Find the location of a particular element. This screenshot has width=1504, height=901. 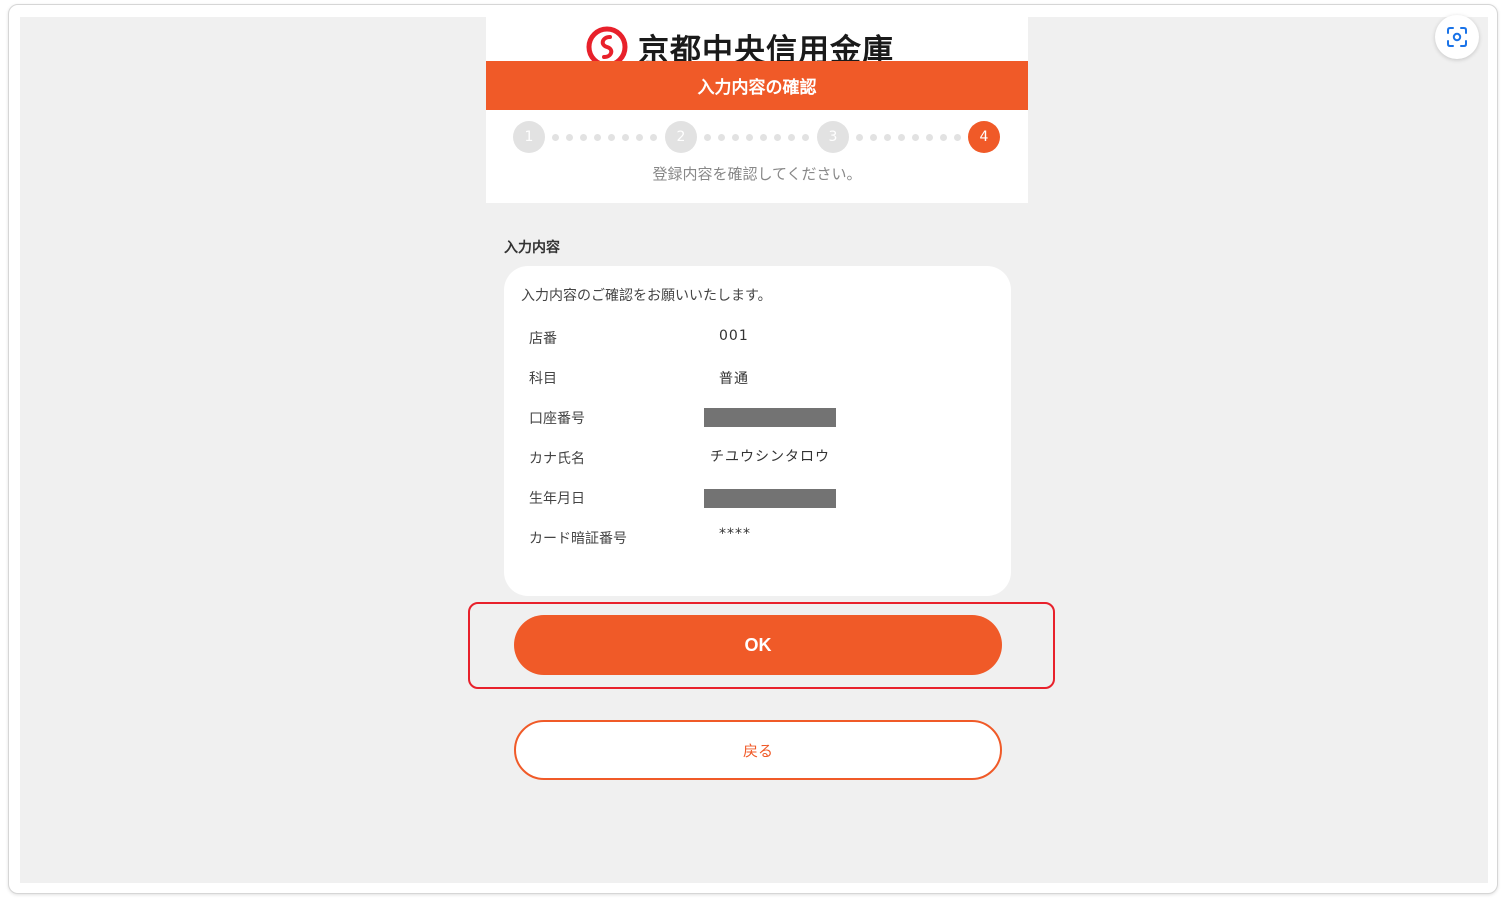

step-instruction: 登録内容を確認してください。 is located at coordinates (757, 174).